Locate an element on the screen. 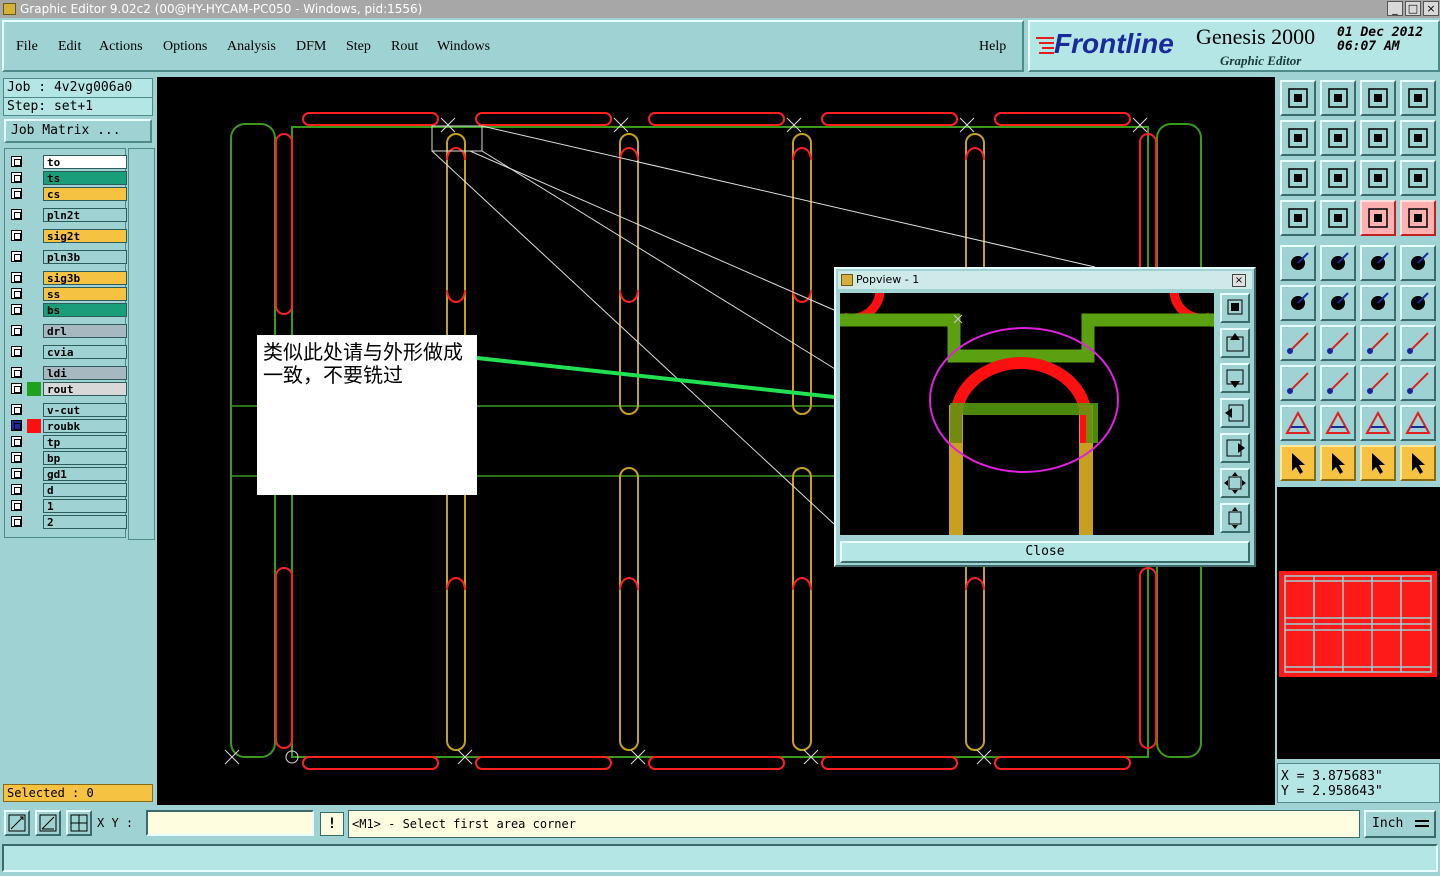 Image resolution: width=1440 pixels, height=876 pixels. triangle-icon is located at coordinates (1298, 423).